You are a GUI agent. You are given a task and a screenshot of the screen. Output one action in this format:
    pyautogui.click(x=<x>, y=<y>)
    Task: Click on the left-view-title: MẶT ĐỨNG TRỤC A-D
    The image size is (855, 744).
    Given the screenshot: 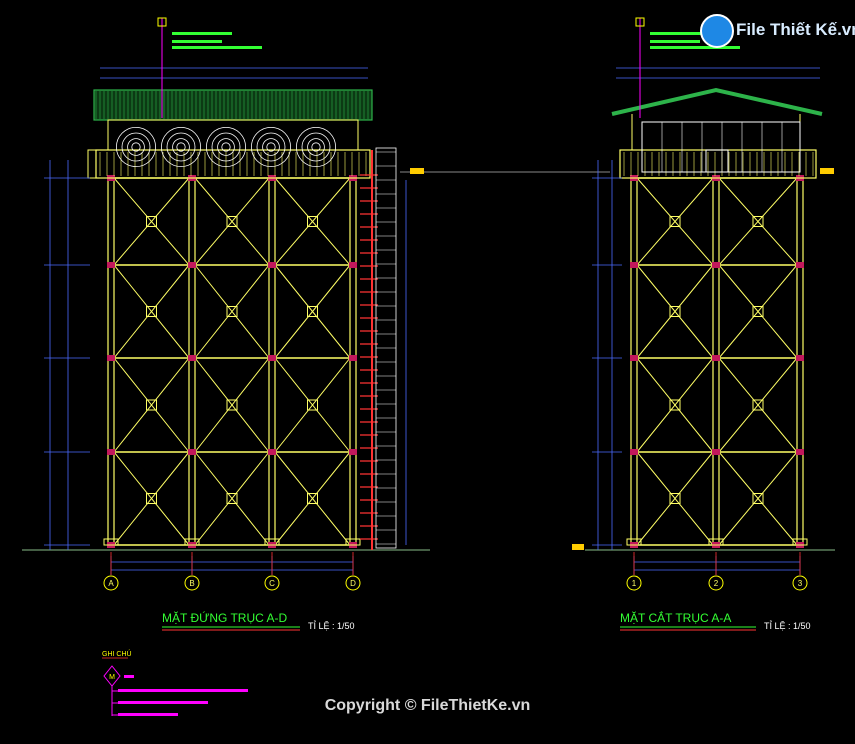 What is the action you would take?
    pyautogui.click(x=224, y=617)
    